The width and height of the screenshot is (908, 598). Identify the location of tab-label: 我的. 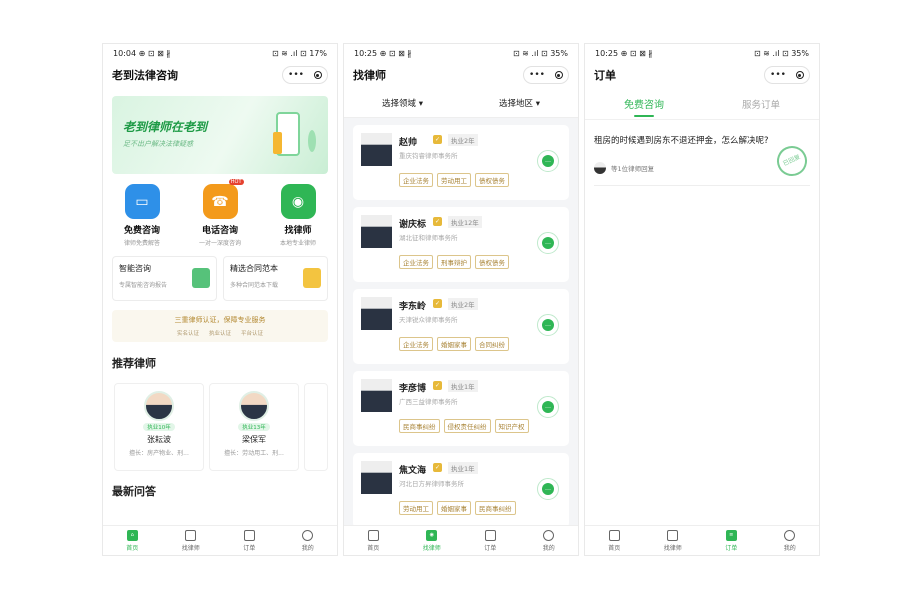
(307, 548).